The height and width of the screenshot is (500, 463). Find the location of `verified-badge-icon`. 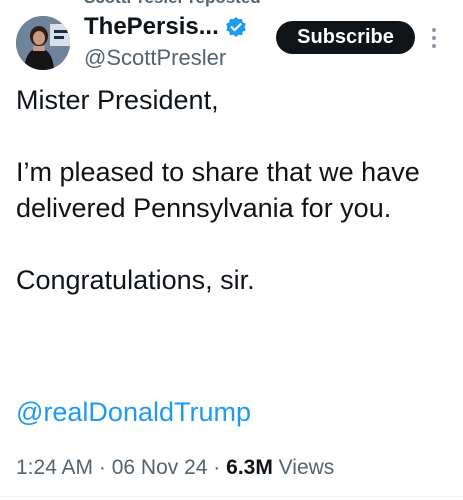

verified-badge-icon is located at coordinates (236, 27).